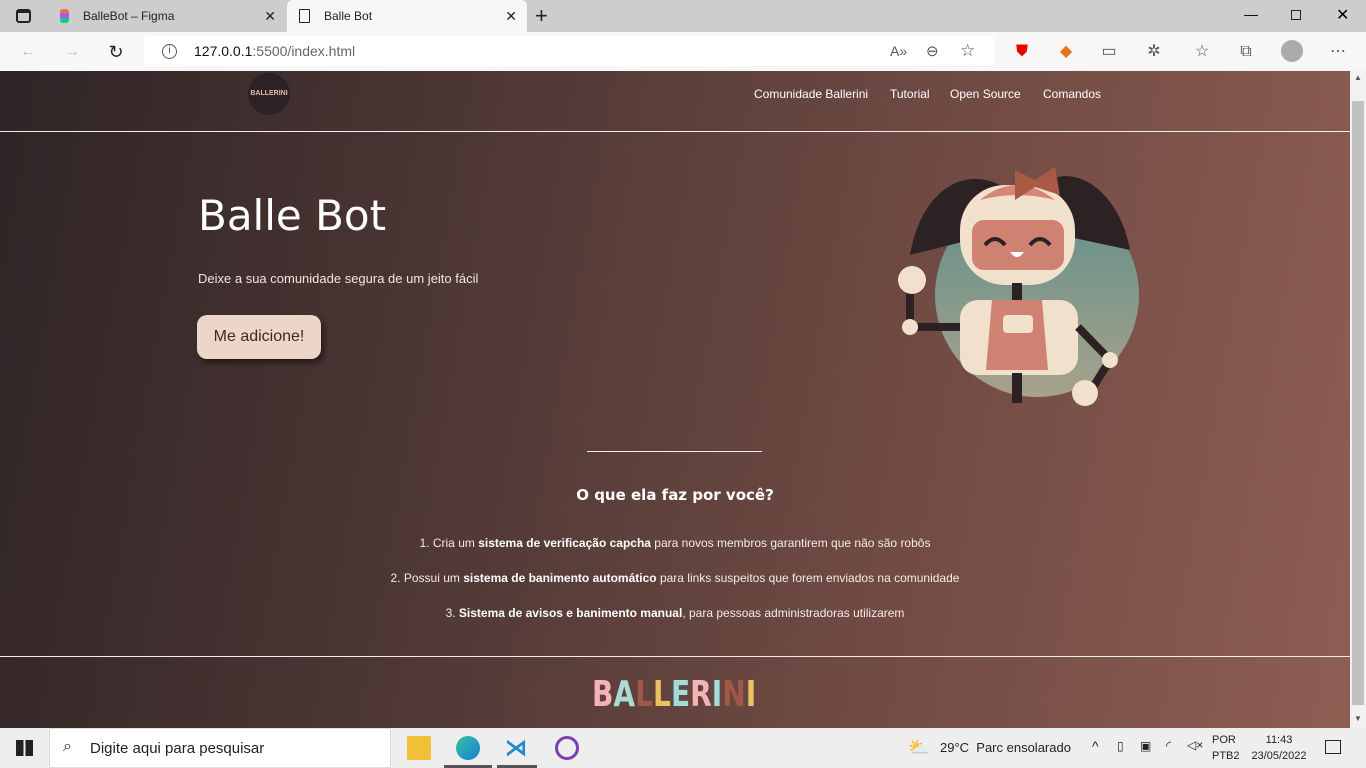 Image resolution: width=1366 pixels, height=768 pixels. I want to click on favorites-icon: ☆, so click(1202, 52).